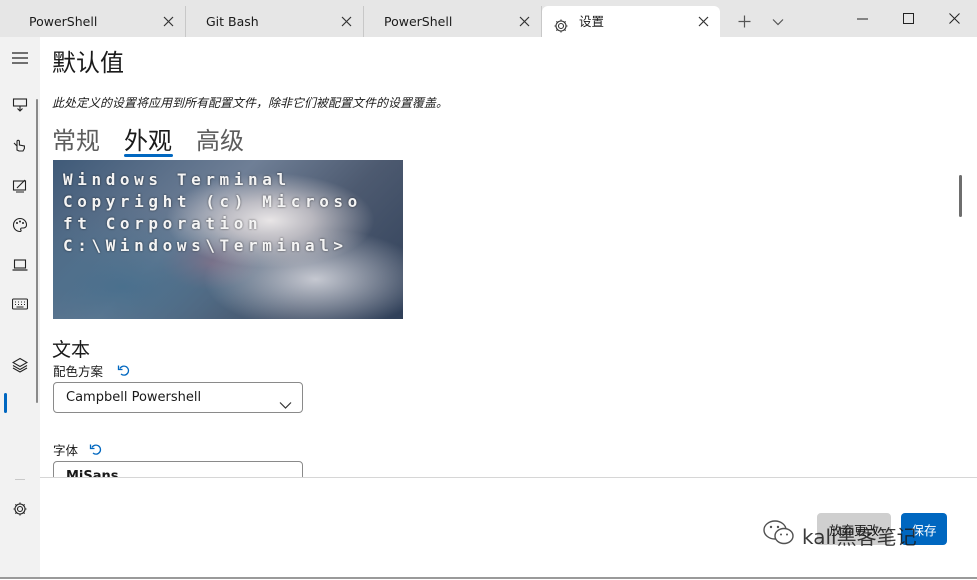 Image resolution: width=977 pixels, height=580 pixels. I want to click on settings-gear-icon, so click(20, 509).